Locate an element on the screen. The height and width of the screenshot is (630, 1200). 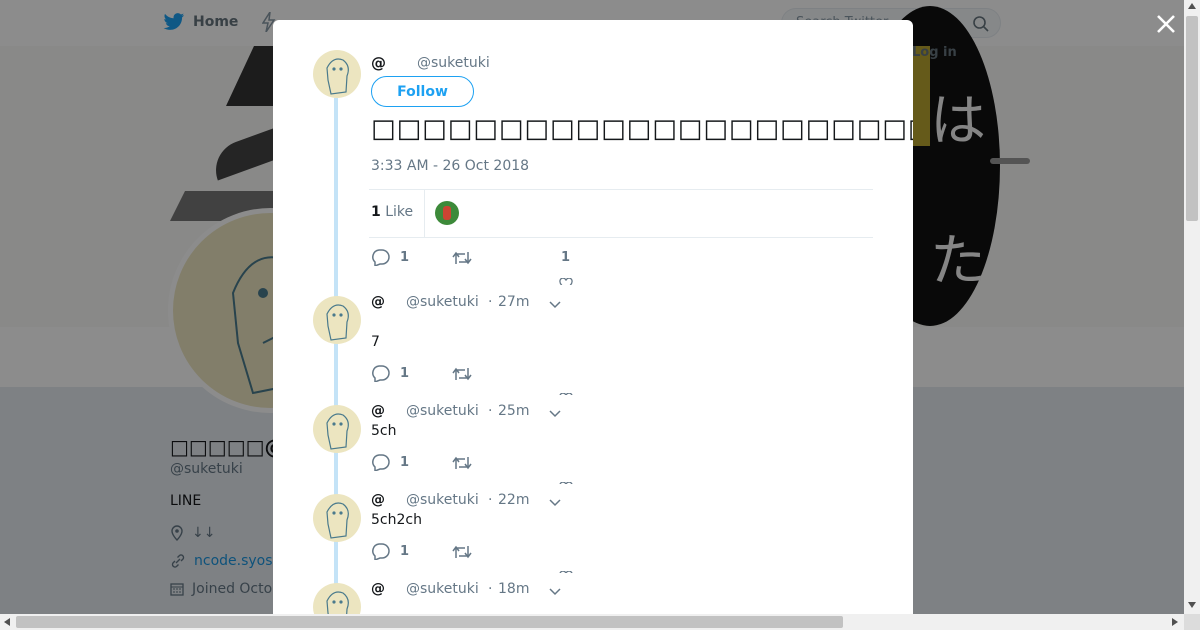
likes-label: Like is located at coordinates (399, 212).